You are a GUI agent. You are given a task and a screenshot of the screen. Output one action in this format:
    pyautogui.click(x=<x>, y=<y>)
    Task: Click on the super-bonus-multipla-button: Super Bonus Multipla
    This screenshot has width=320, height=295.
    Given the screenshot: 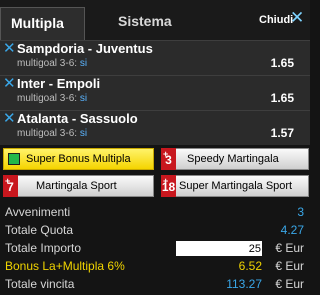 What is the action you would take?
    pyautogui.click(x=78, y=159)
    